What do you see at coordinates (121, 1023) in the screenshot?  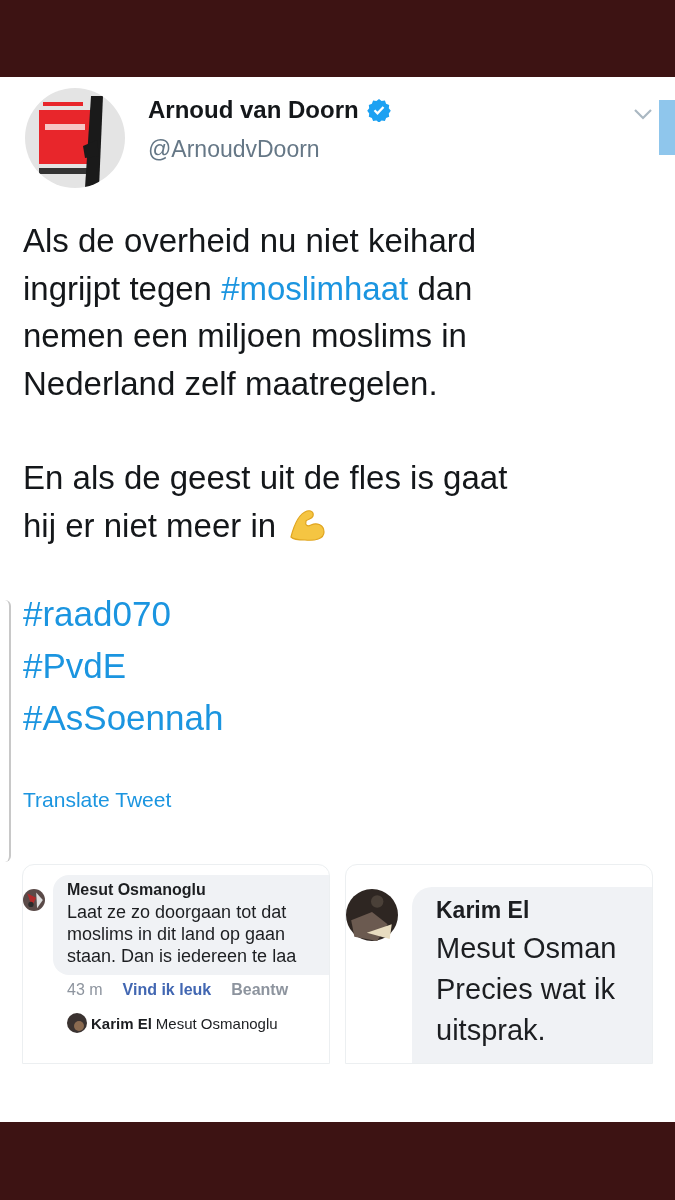 I see `reply-author: Karim El` at bounding box center [121, 1023].